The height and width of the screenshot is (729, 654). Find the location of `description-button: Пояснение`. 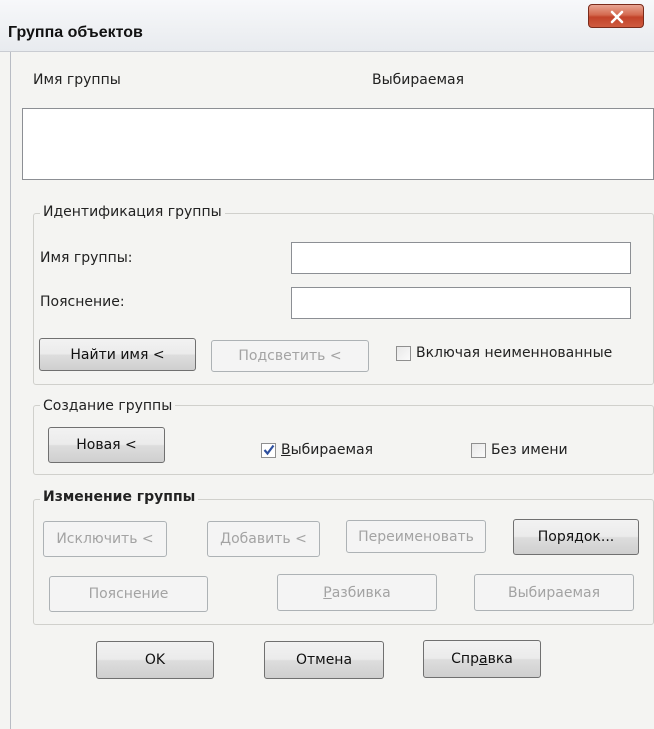

description-button: Пояснение is located at coordinates (128, 594).